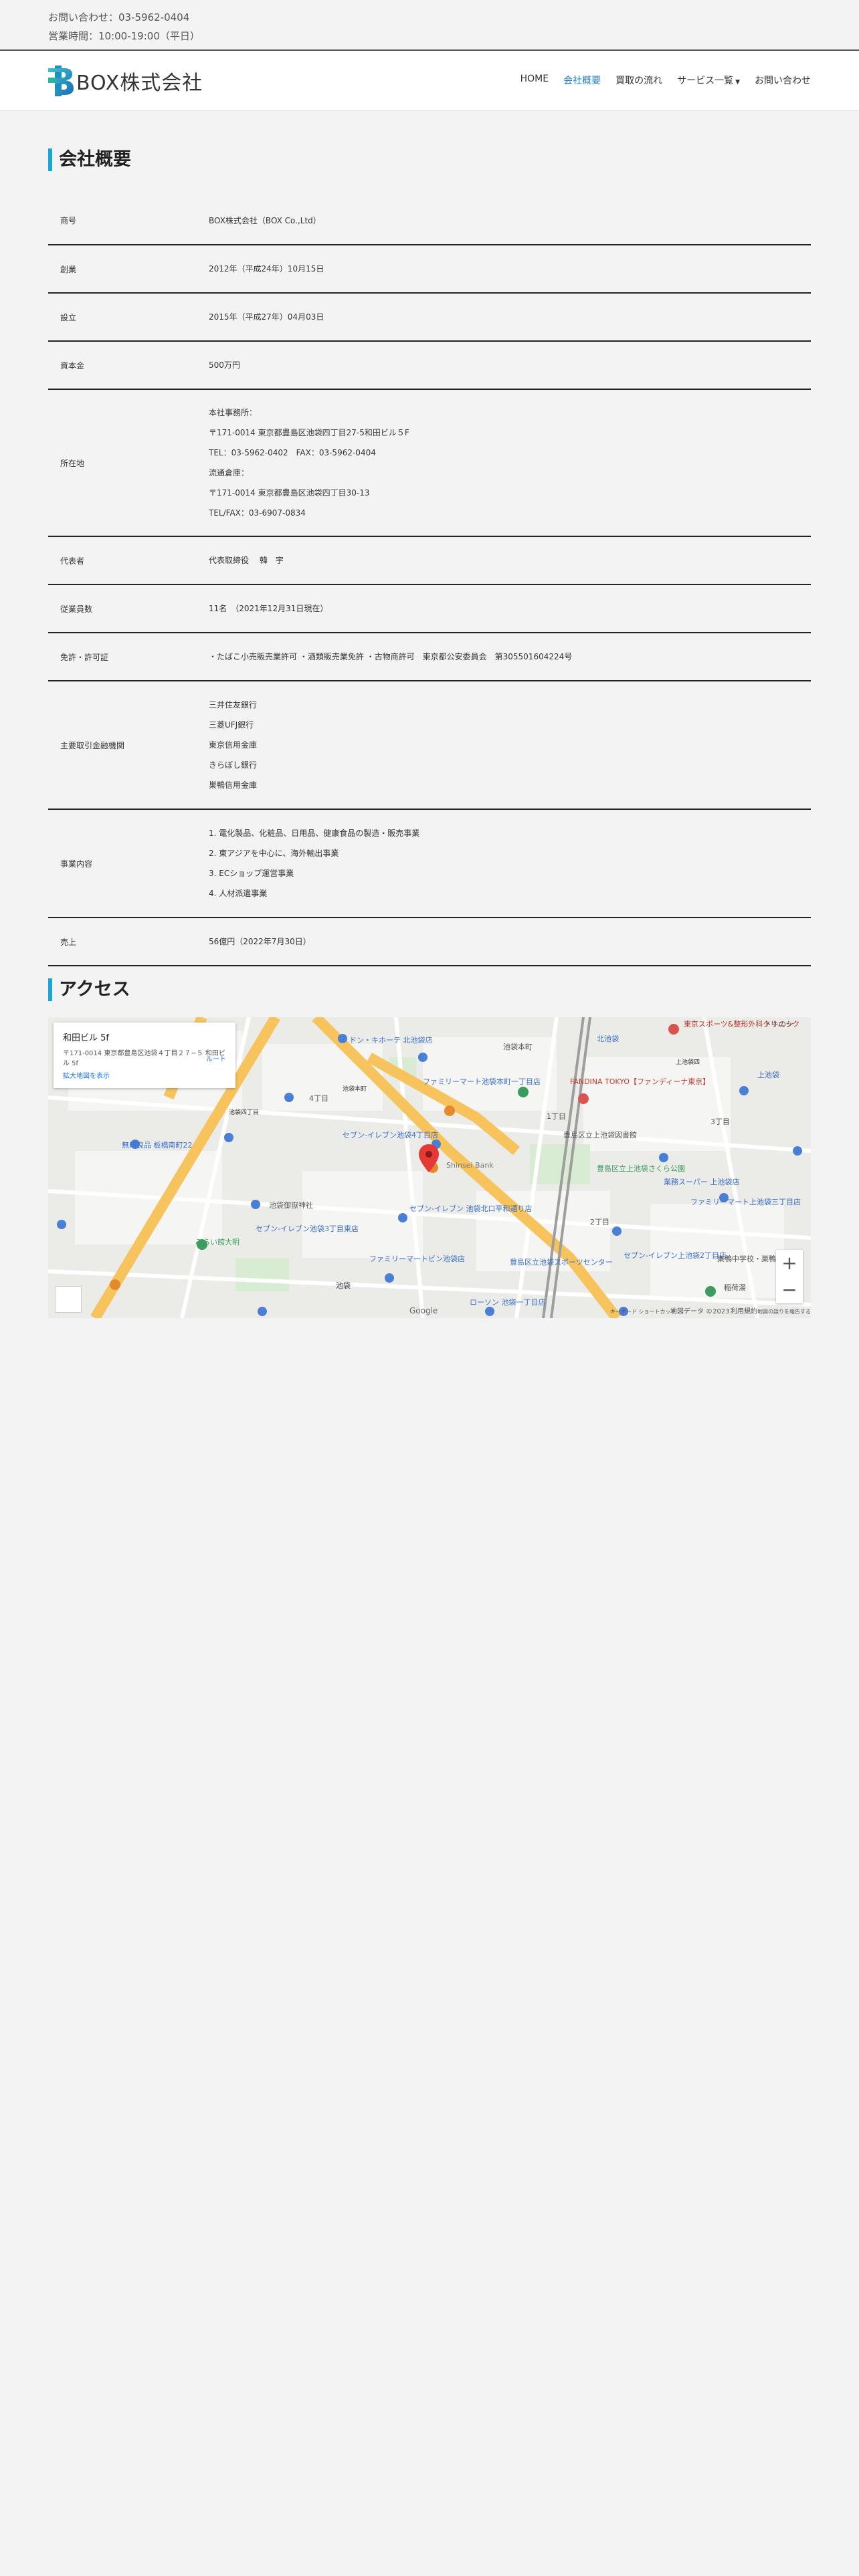 This screenshot has height=2576, width=859. Describe the element at coordinates (260, 942) in the screenshot. I see `value-line: 56億円（2022年7月30日）` at that location.